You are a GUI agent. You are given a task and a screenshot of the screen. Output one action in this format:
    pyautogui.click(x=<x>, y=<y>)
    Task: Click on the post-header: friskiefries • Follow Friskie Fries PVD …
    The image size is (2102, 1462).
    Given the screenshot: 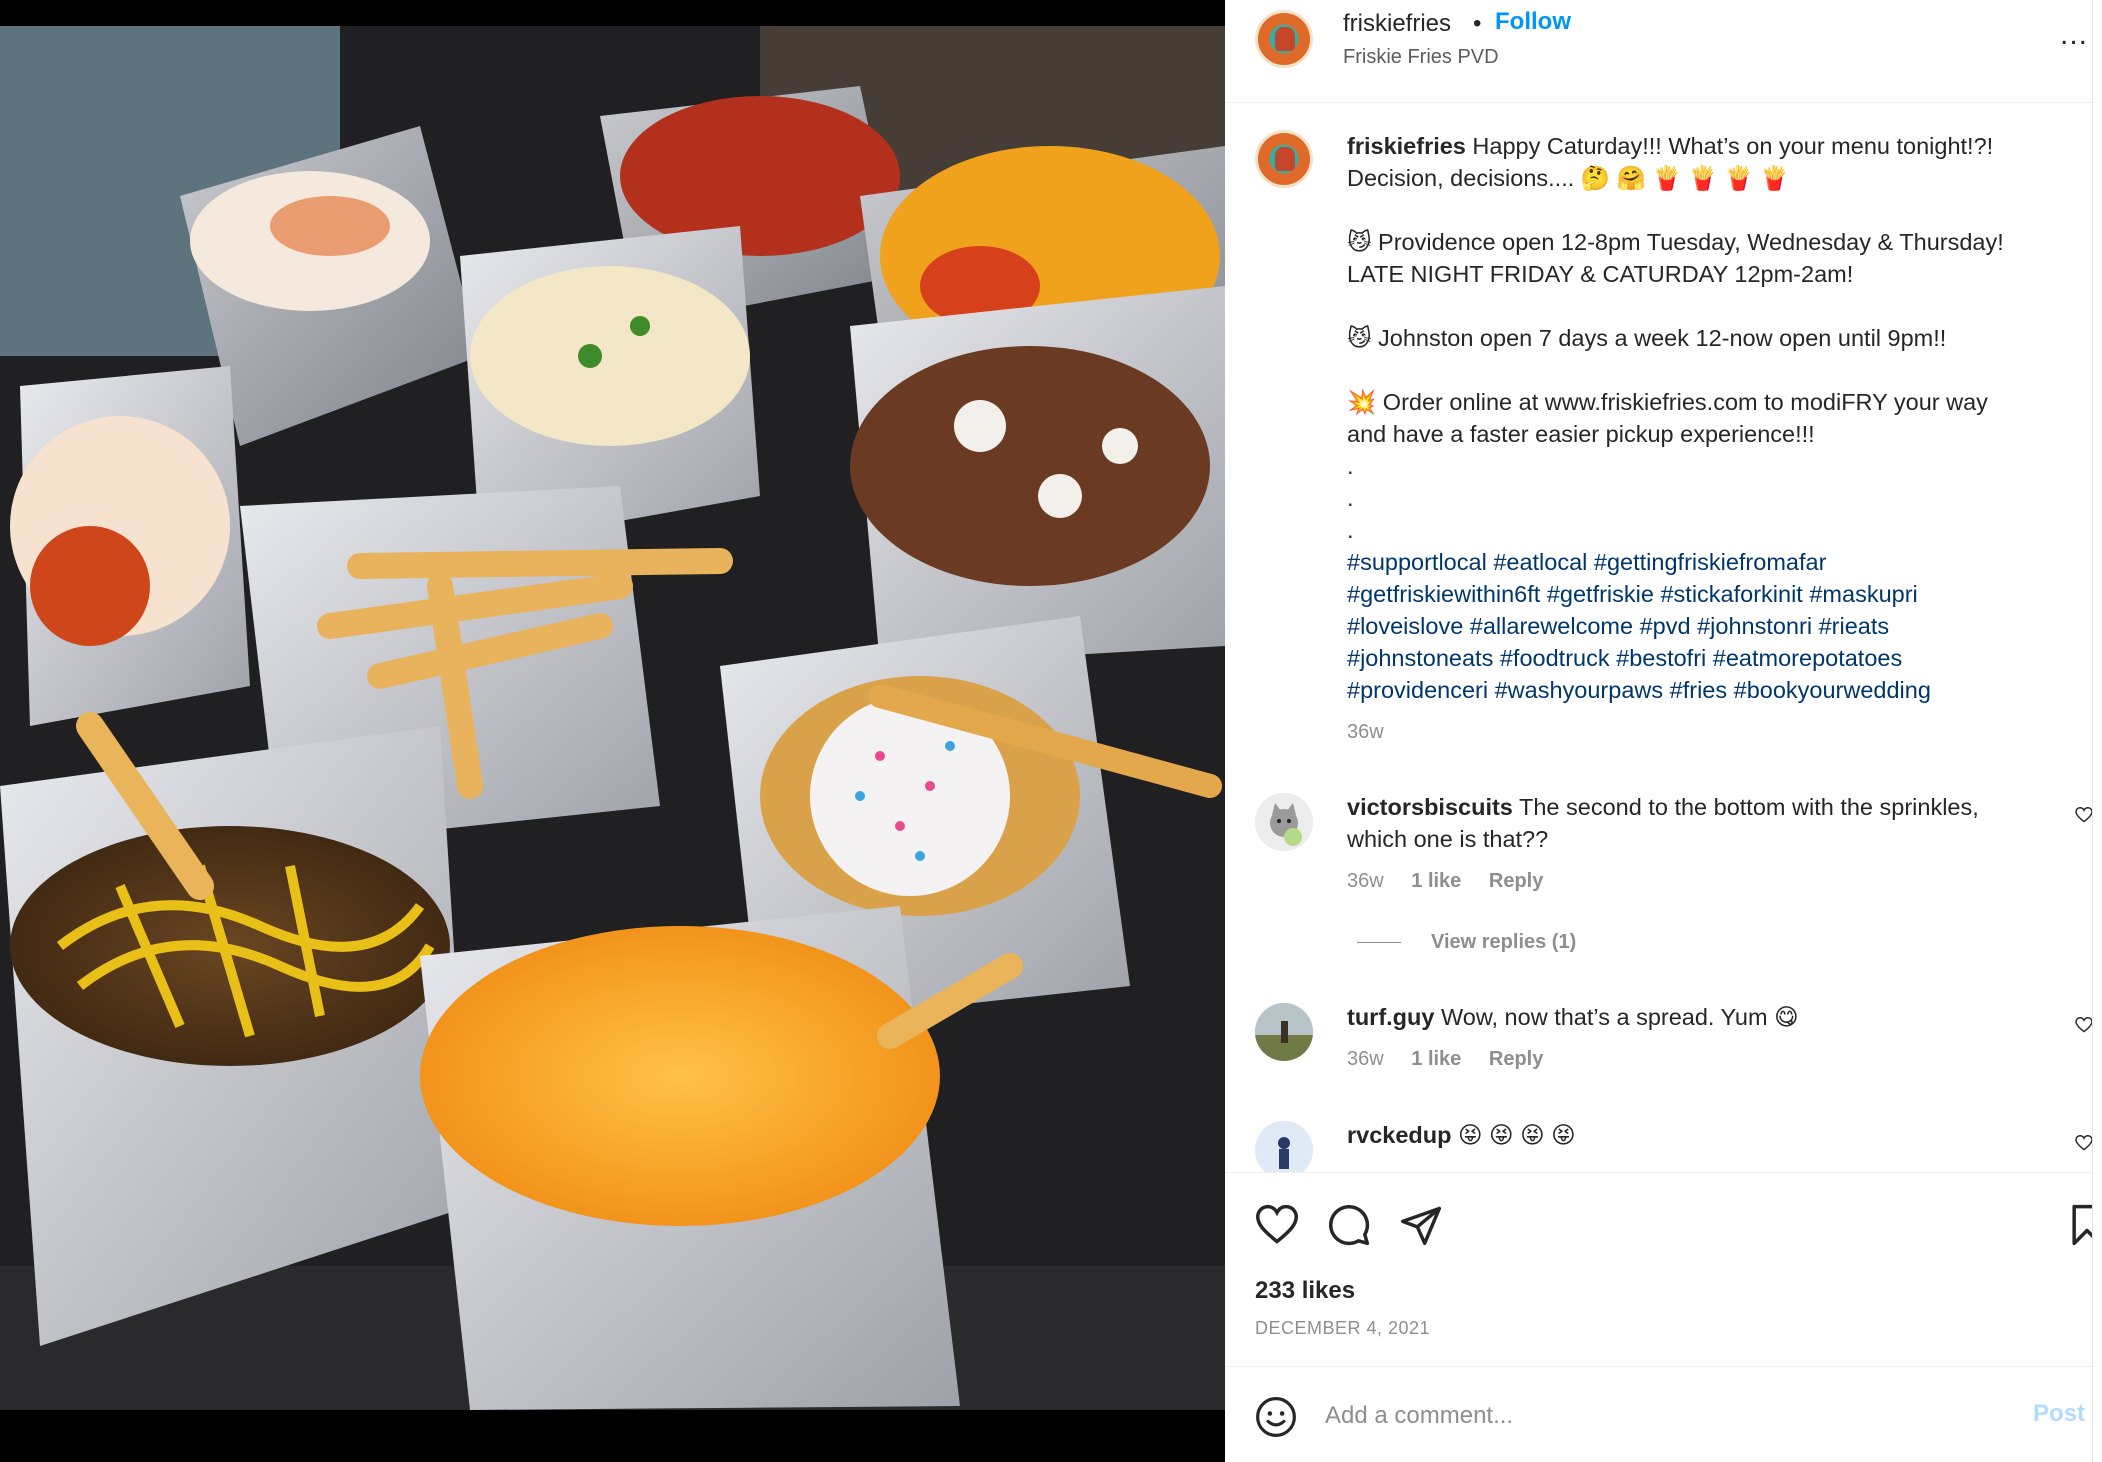 What is the action you would take?
    pyautogui.click(x=1663, y=51)
    